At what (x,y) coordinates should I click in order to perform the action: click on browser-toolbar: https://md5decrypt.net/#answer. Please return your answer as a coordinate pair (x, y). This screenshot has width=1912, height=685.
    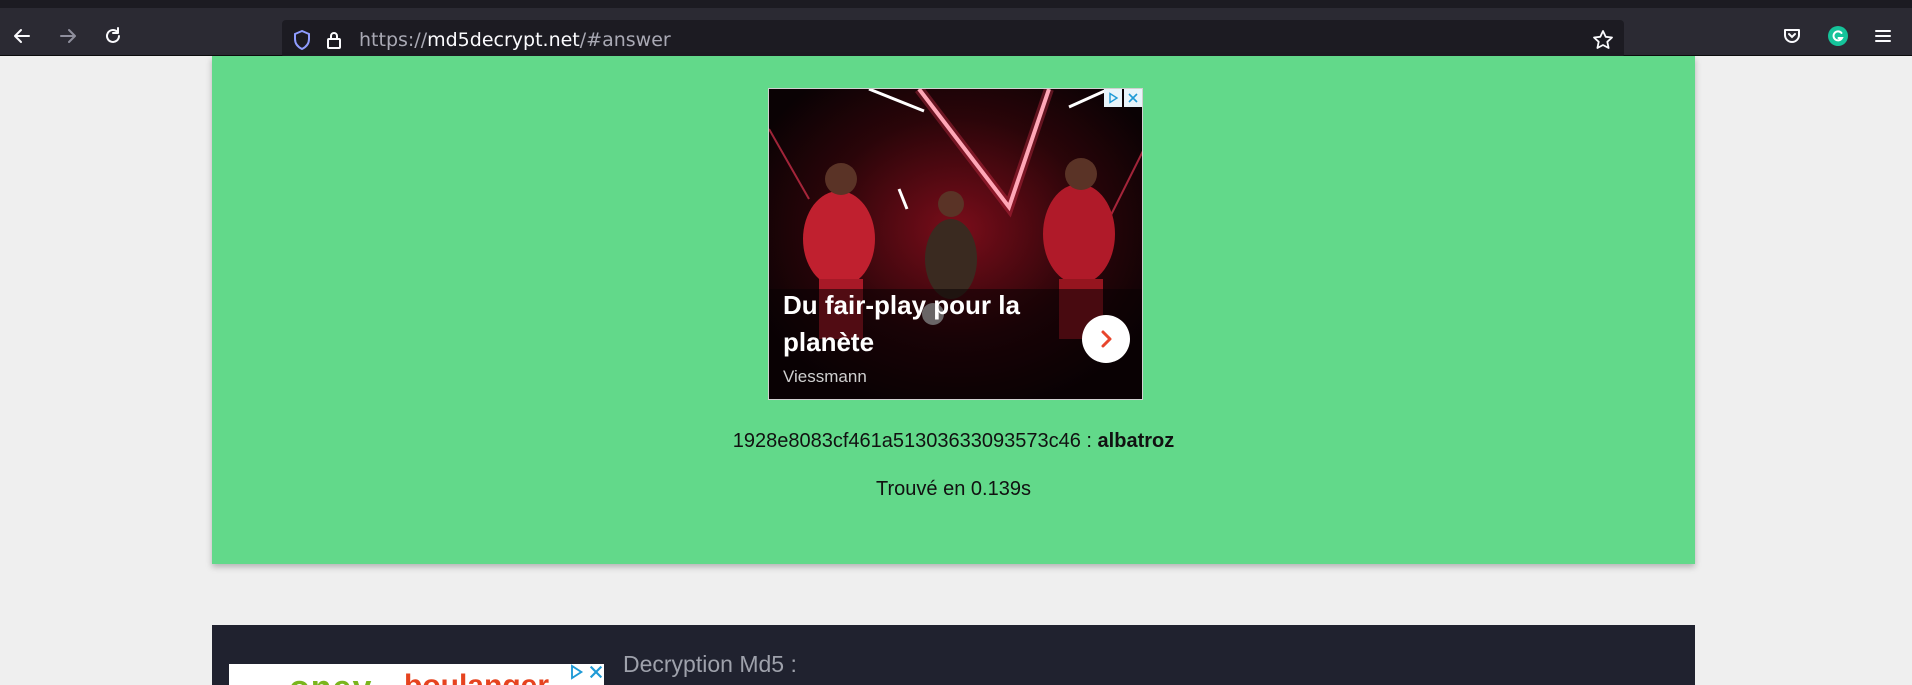
    Looking at the image, I should click on (956, 33).